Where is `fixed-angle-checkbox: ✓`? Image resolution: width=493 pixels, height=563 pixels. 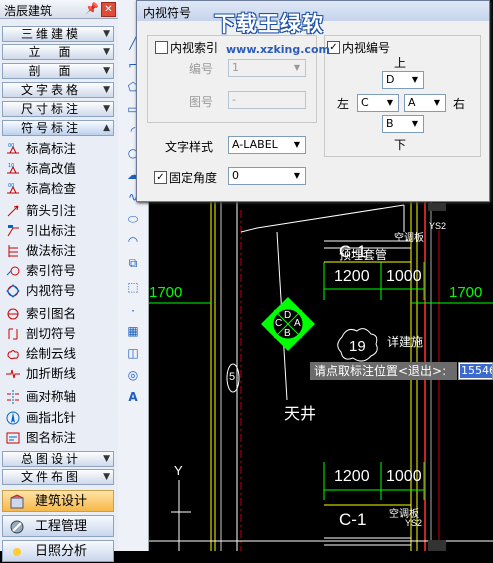 fixed-angle-checkbox: ✓ is located at coordinates (160, 177).